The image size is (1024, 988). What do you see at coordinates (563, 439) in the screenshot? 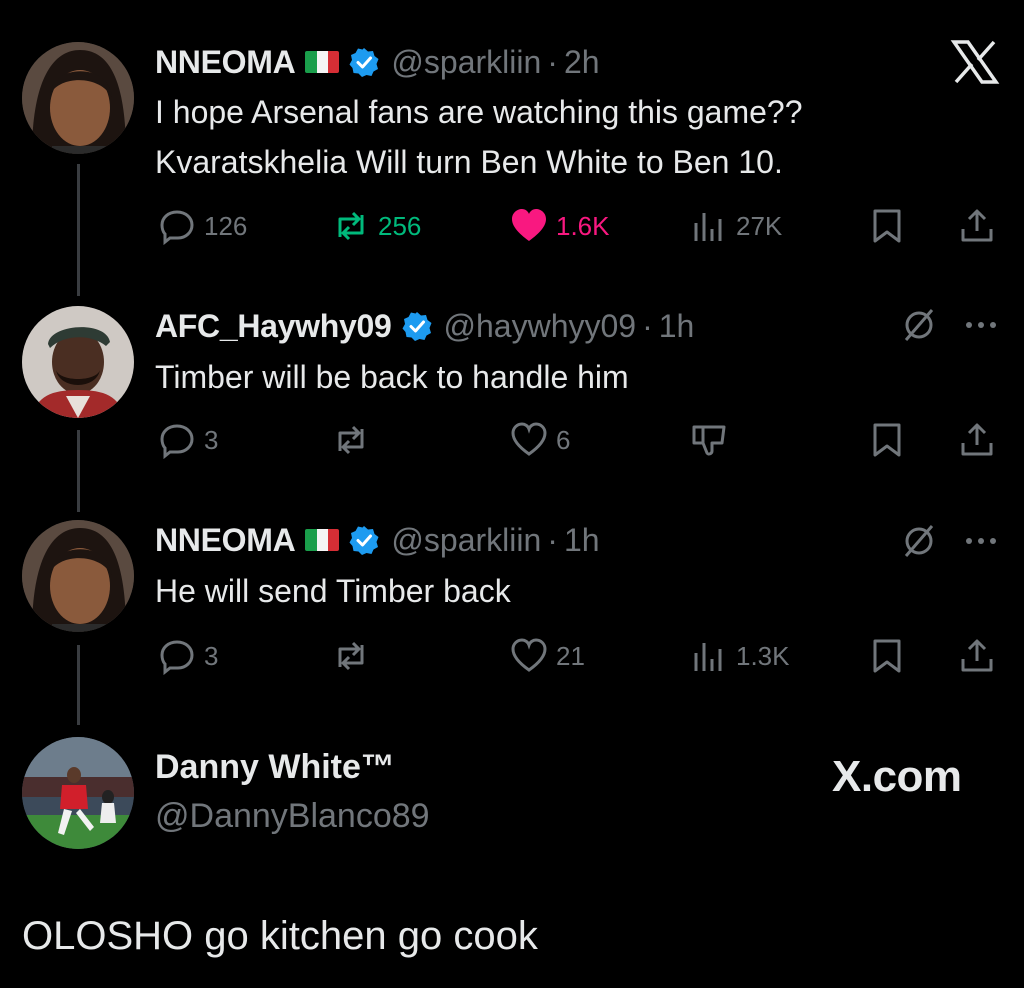
I see `like-count: 6` at bounding box center [563, 439].